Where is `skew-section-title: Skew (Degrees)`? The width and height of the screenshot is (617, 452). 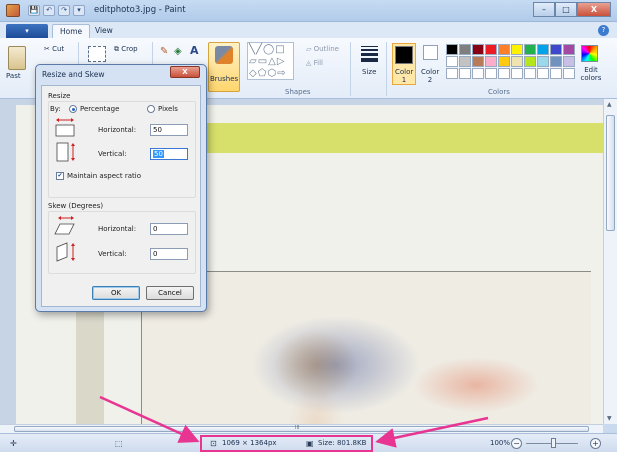
skew-section-title: Skew (Degrees) is located at coordinates (76, 206).